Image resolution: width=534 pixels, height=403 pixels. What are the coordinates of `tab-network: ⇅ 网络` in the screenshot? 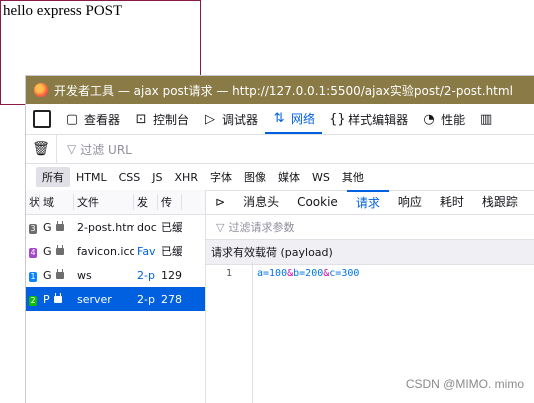 It's located at (294, 119).